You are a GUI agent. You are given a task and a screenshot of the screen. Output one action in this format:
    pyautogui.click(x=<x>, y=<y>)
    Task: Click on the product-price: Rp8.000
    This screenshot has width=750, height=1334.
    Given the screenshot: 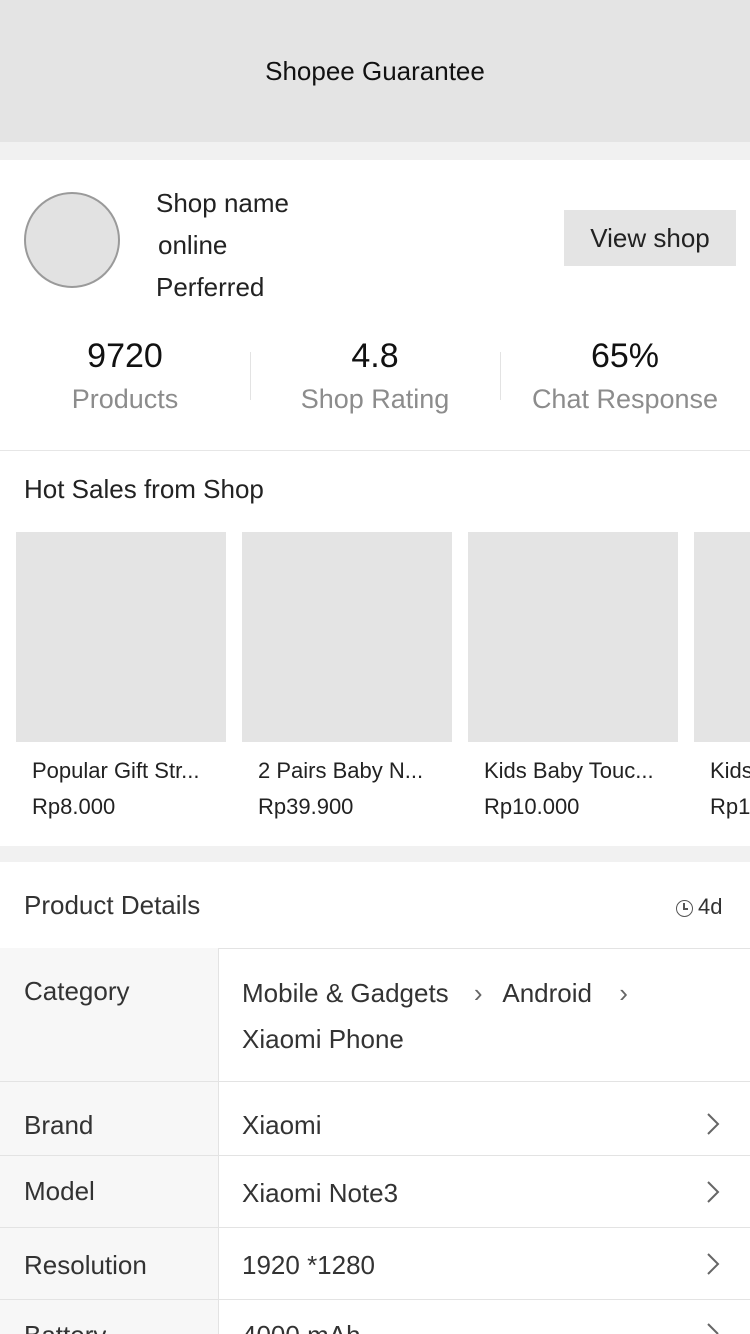 What is the action you would take?
    pyautogui.click(x=74, y=806)
    